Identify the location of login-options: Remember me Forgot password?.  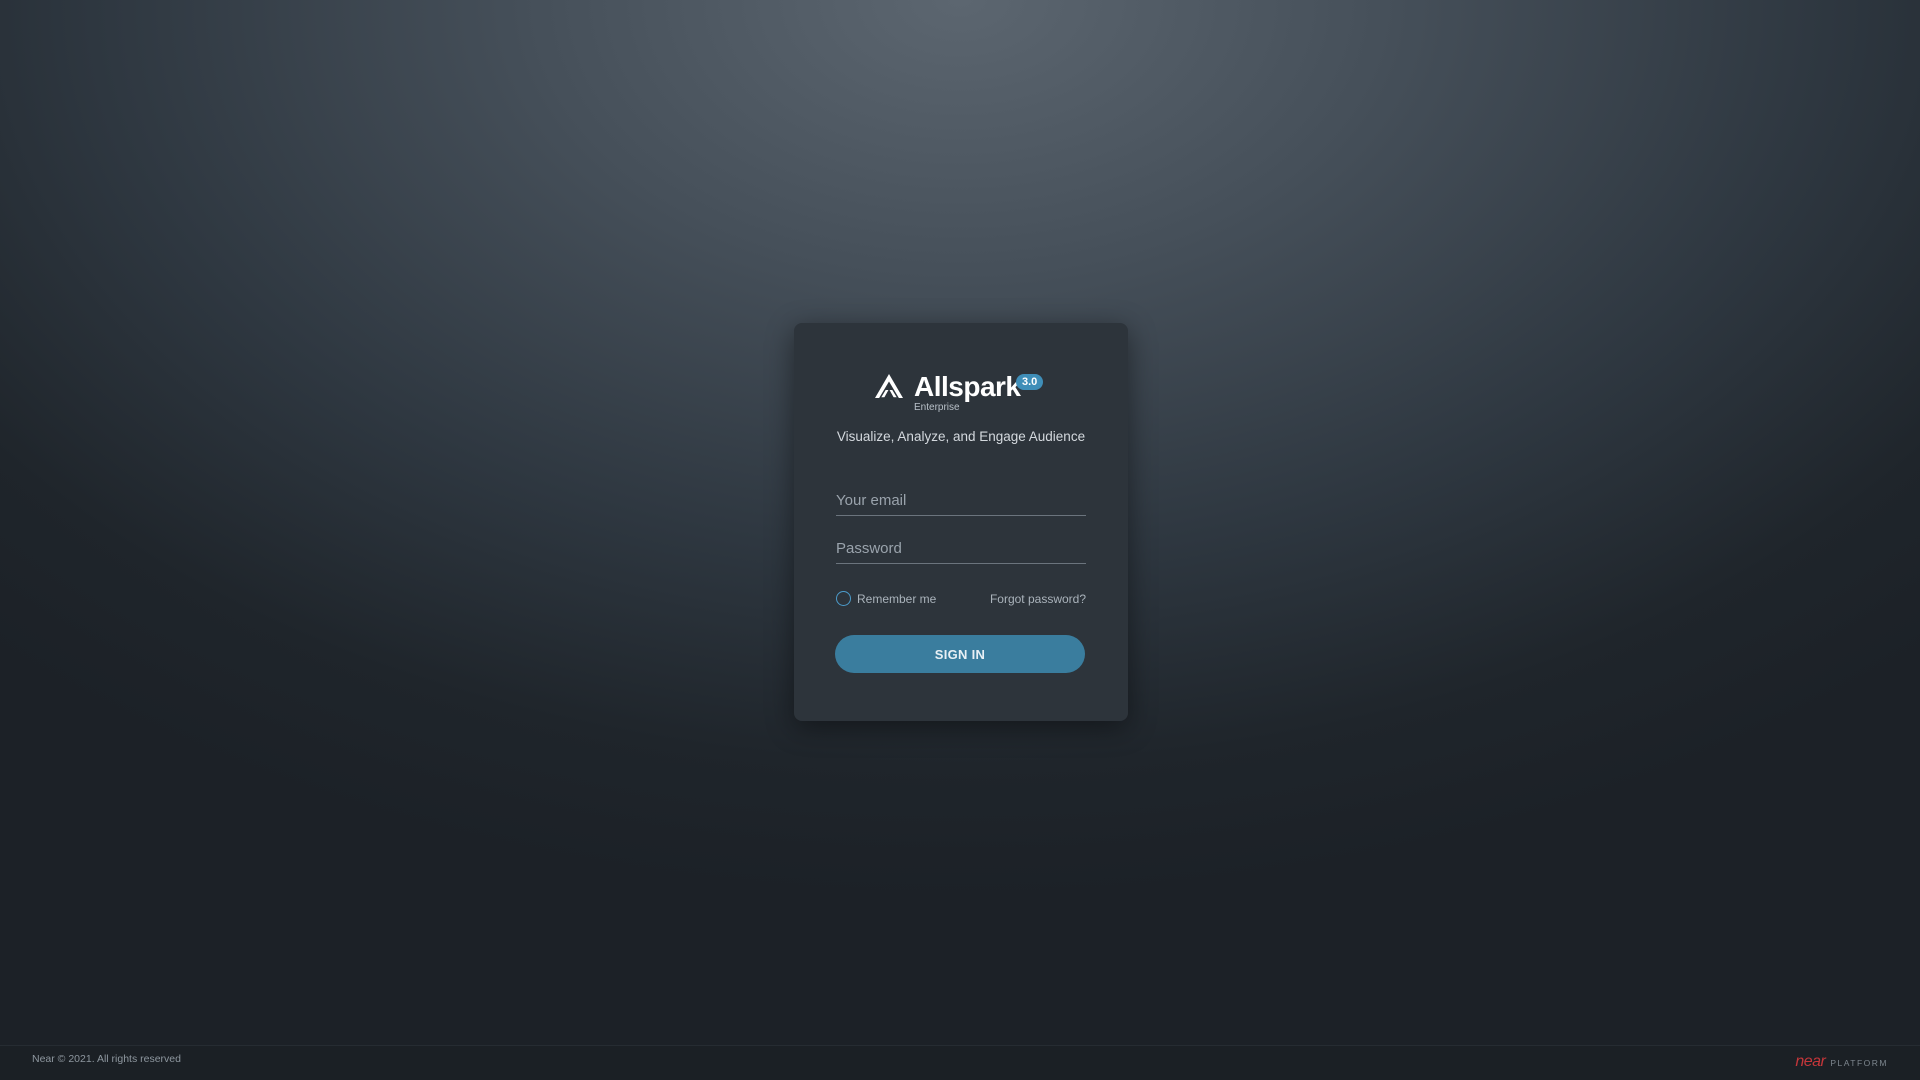
(961, 598).